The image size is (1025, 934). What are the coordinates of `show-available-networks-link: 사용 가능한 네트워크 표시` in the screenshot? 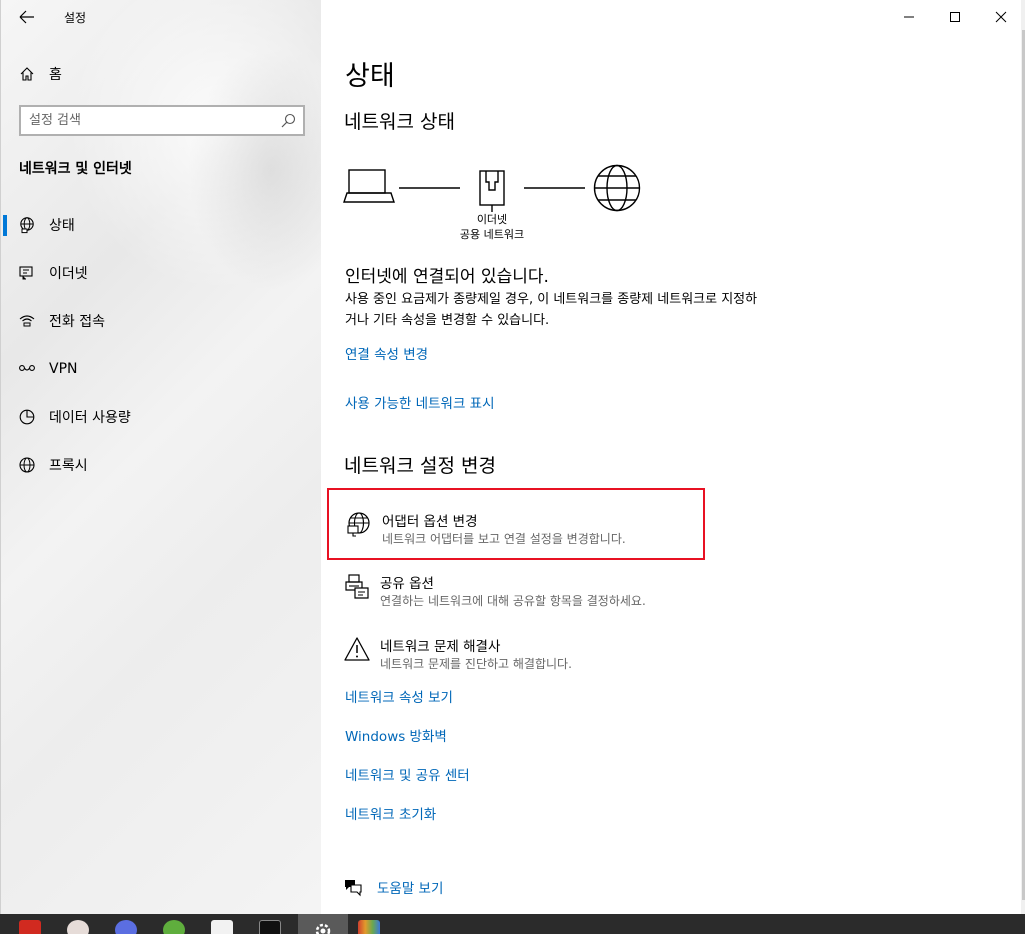 It's located at (420, 402).